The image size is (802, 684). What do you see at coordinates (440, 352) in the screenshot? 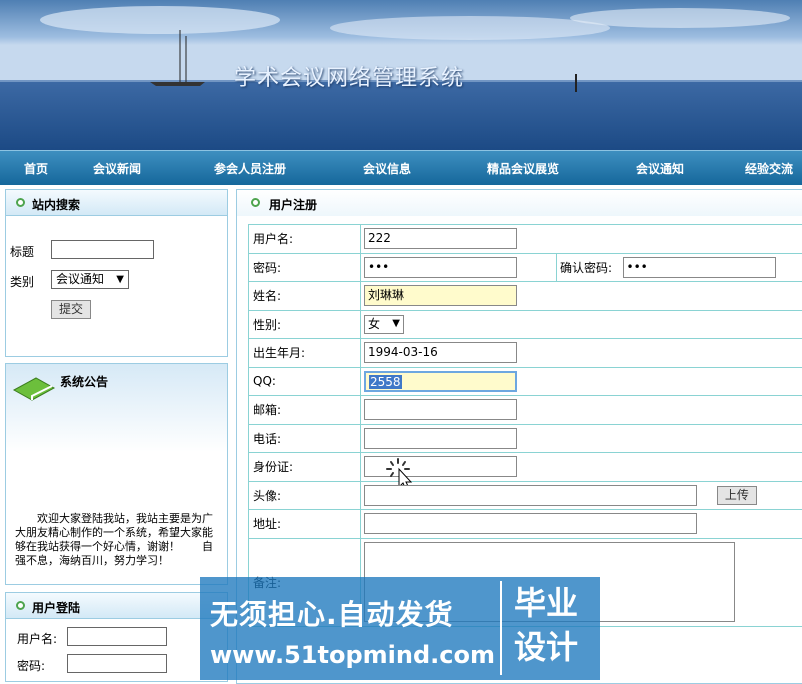
I see `birth-input: 1994-03-16` at bounding box center [440, 352].